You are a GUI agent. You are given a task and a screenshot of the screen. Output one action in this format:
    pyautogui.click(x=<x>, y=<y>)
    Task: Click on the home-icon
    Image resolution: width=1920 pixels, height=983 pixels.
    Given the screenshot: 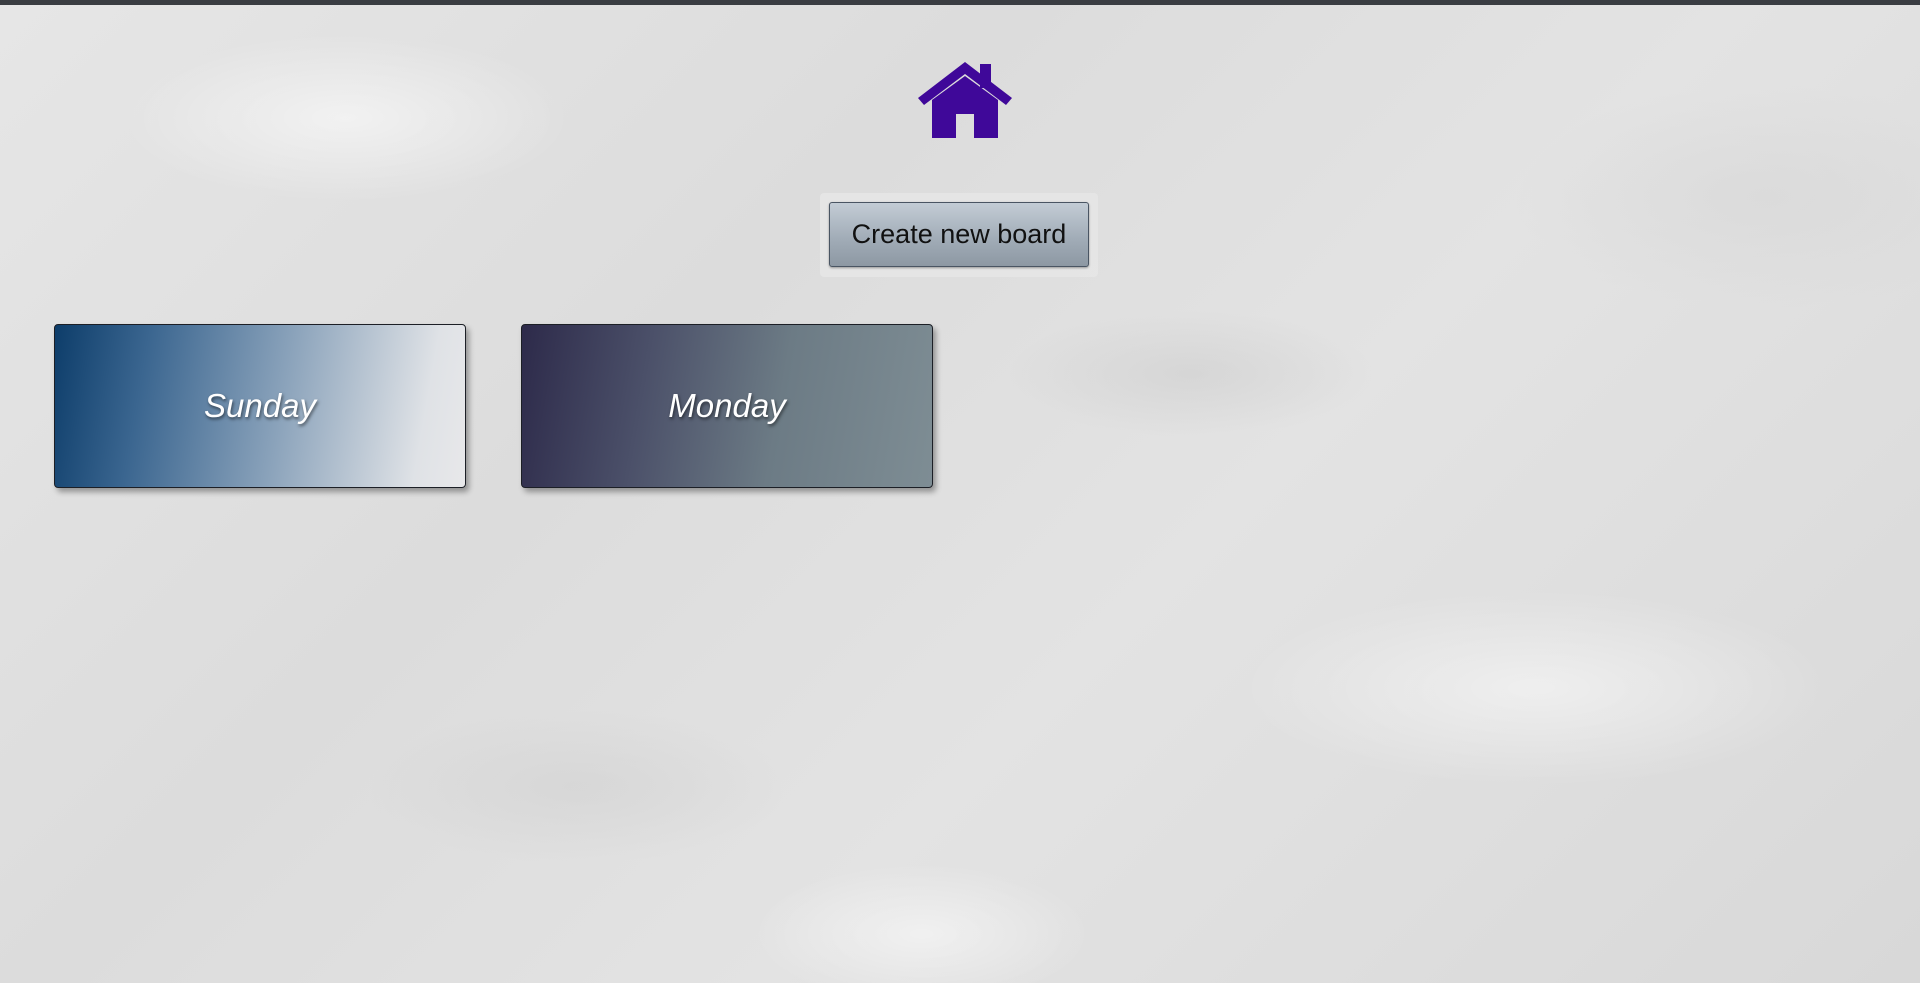 What is the action you would take?
    pyautogui.click(x=965, y=100)
    